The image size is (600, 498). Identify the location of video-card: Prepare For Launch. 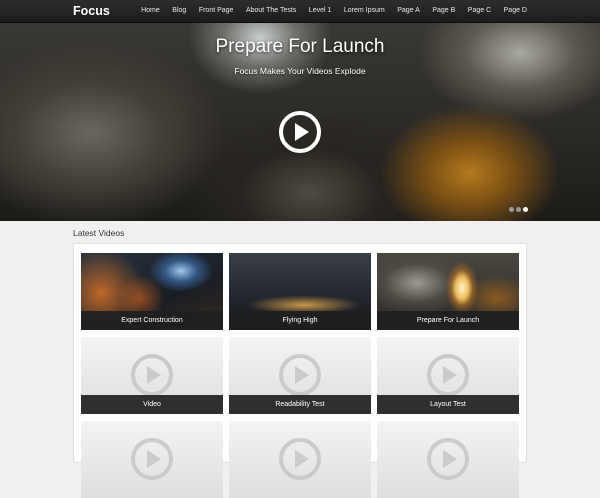
(448, 291).